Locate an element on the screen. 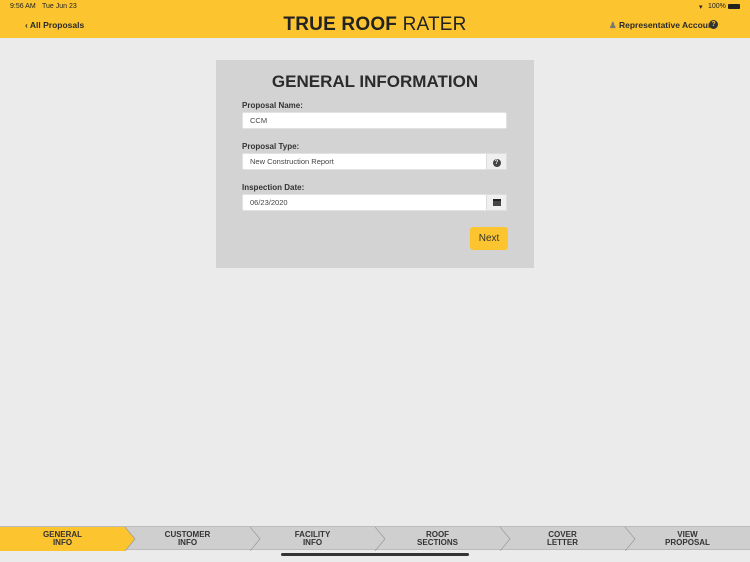  proposal-type-help-button: ? is located at coordinates (496, 161).